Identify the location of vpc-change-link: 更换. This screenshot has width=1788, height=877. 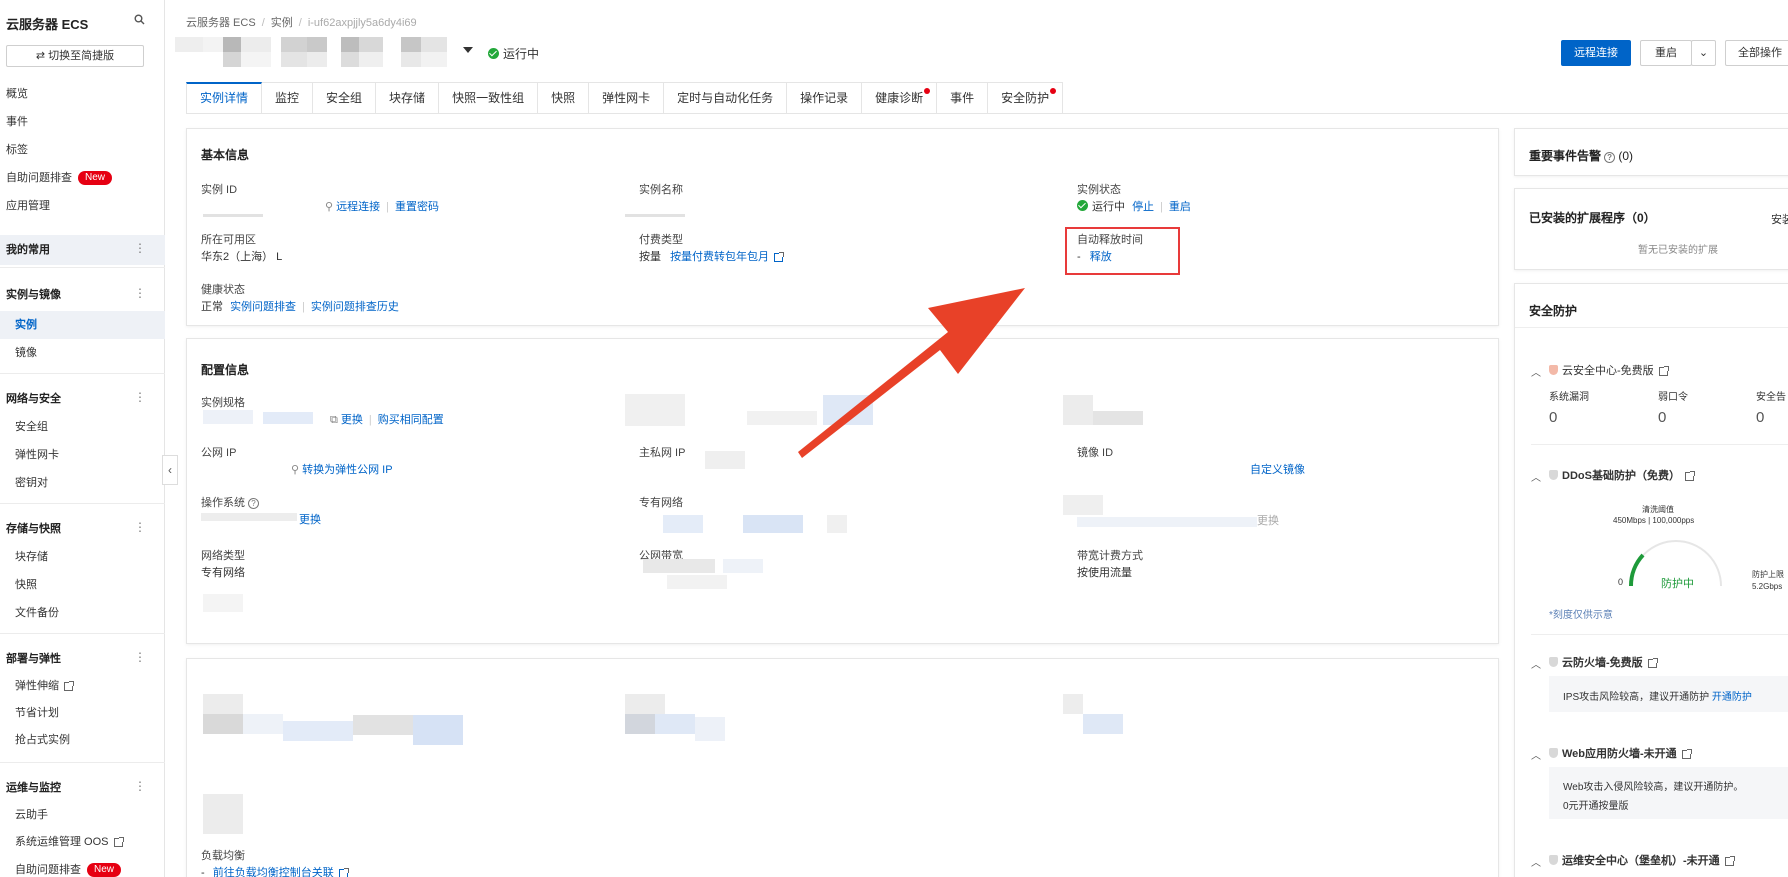
(1268, 520).